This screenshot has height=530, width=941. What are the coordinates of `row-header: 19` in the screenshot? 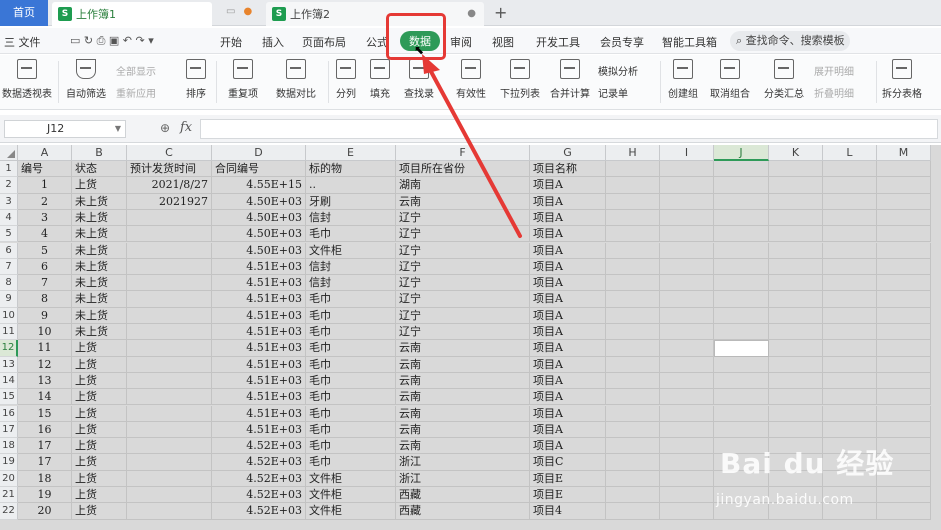 It's located at (9, 462).